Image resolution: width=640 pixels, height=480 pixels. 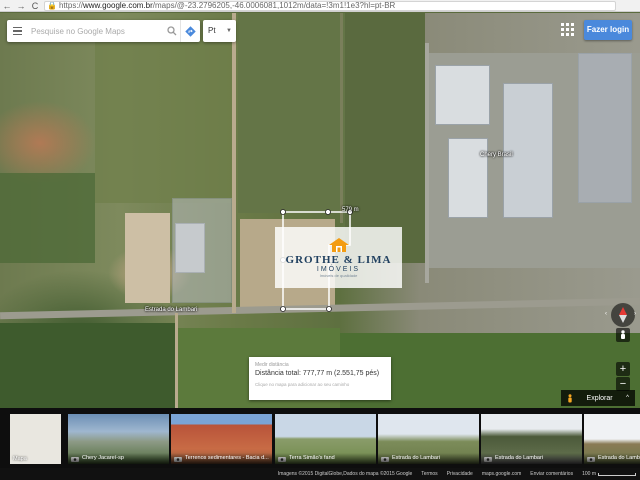 I want to click on watermark-subtitle: IMÓVEIS, so click(x=338, y=269).